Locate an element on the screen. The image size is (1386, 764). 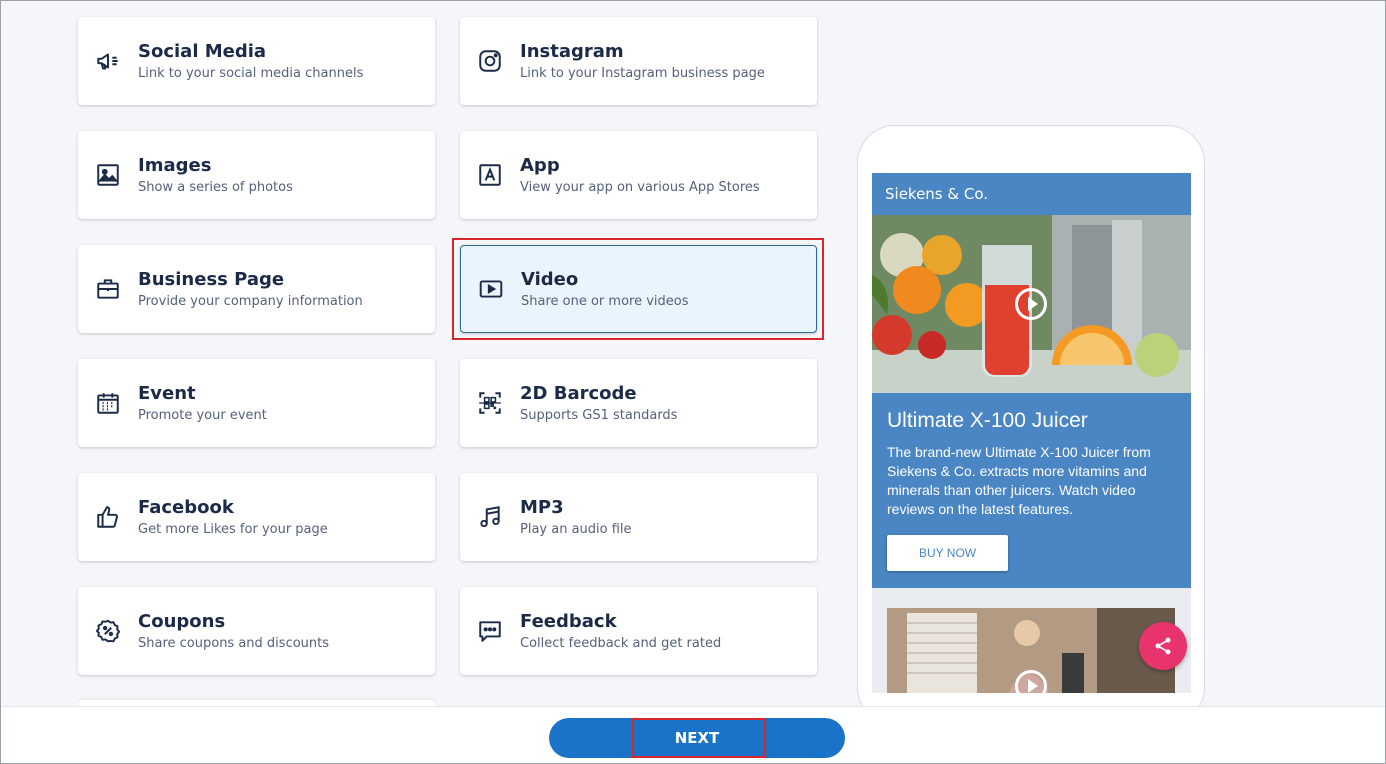
card-title: Event is located at coordinates (167, 393).